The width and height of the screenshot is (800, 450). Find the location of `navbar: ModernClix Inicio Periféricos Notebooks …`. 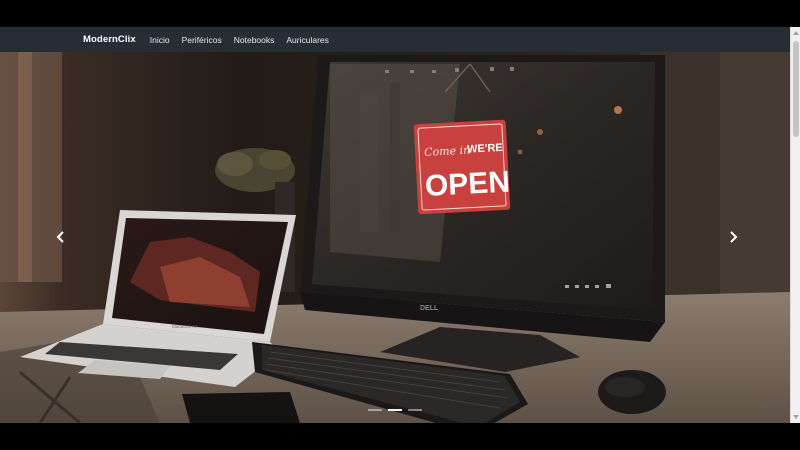

navbar: ModernClix Inicio Periféricos Notebooks … is located at coordinates (395, 39).